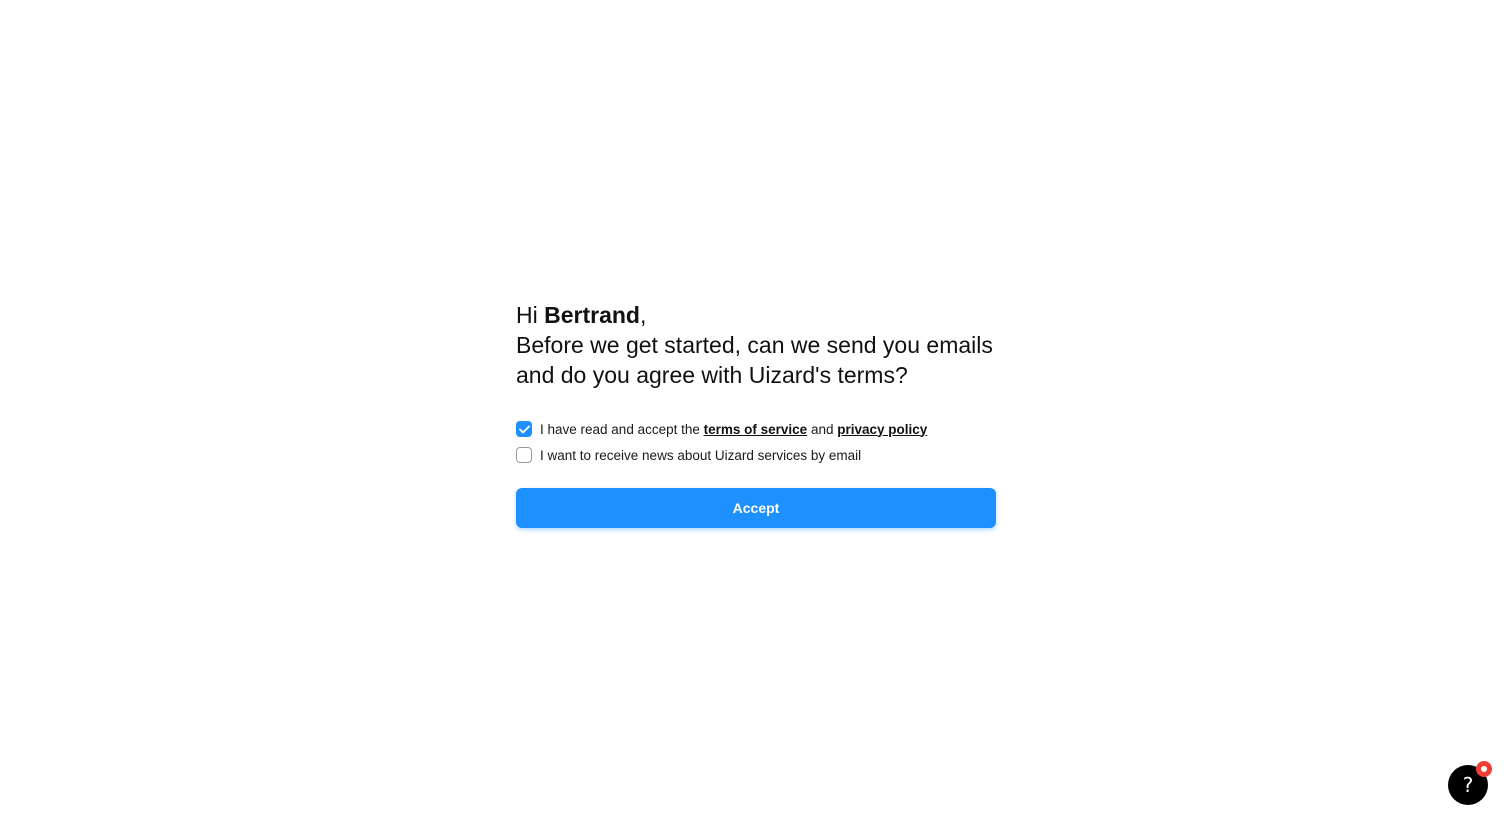  Describe the element at coordinates (622, 429) in the screenshot. I see `terms-text-before: I have read and accept the` at that location.